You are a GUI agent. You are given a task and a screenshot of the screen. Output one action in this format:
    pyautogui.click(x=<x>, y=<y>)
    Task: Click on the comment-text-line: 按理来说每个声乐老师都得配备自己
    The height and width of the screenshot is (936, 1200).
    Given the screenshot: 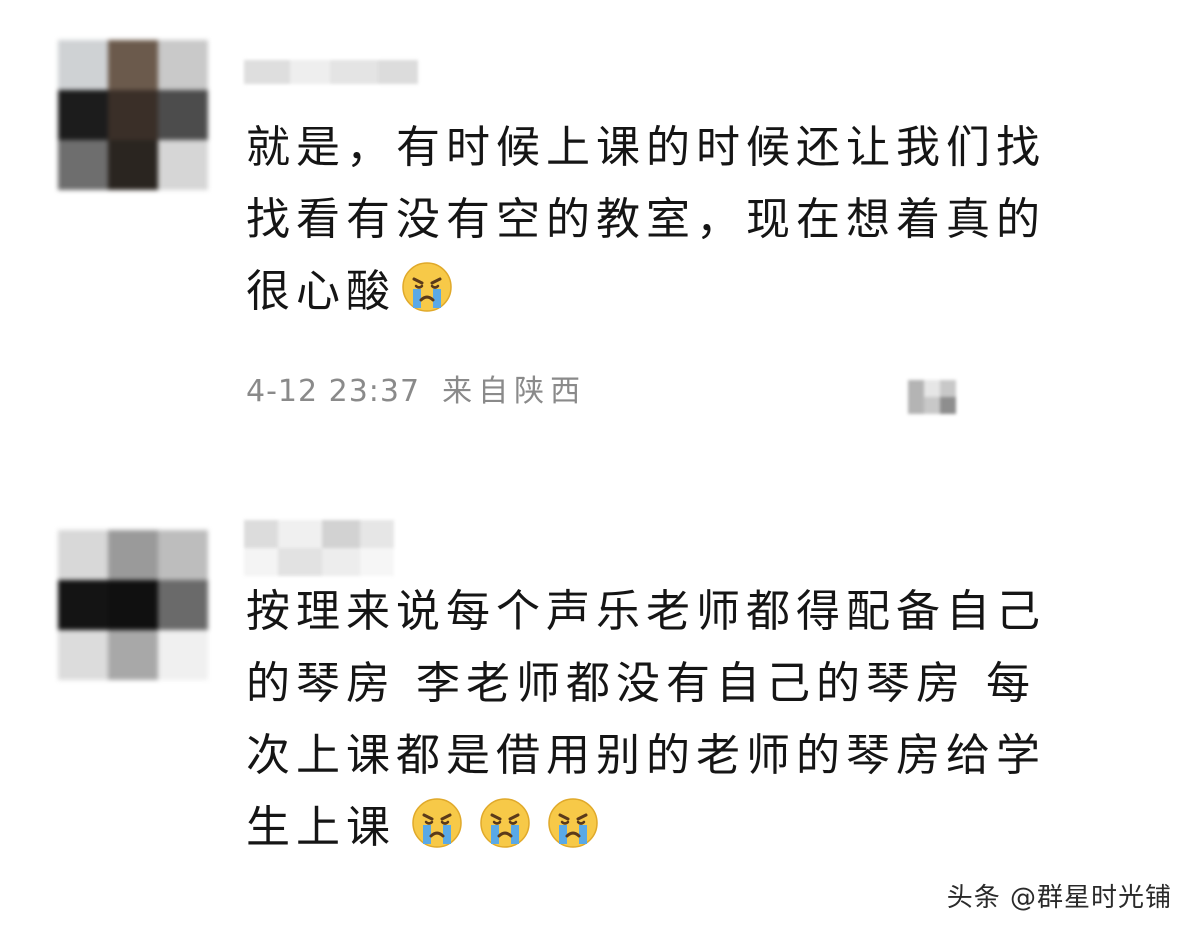 What is the action you would take?
    pyautogui.click(x=646, y=611)
    